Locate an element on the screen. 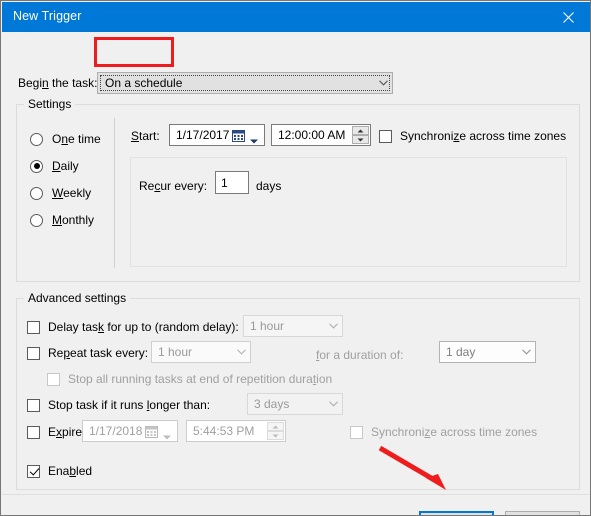 The image size is (591, 516). expire-sync-label: Synchronize across time zones is located at coordinates (454, 432).